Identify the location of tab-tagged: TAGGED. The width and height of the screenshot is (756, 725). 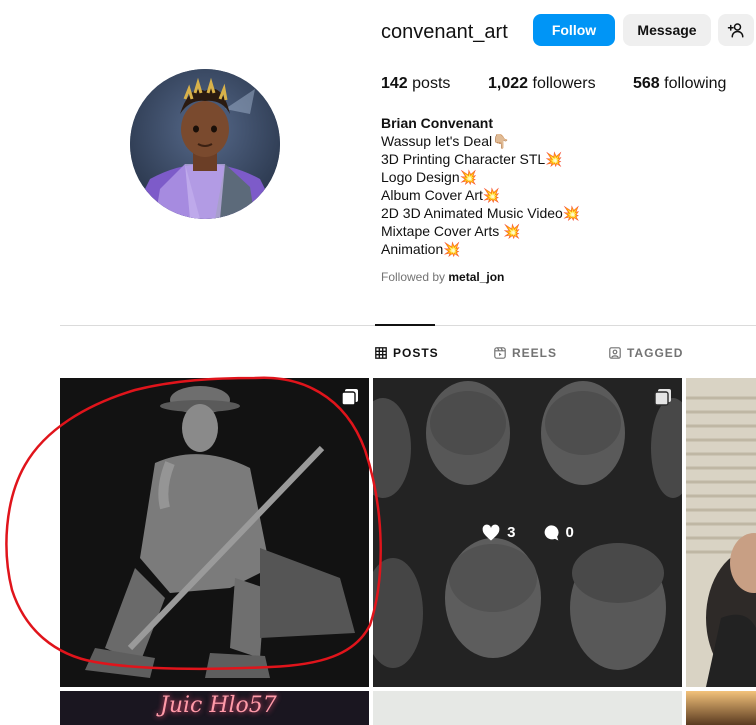
(646, 353).